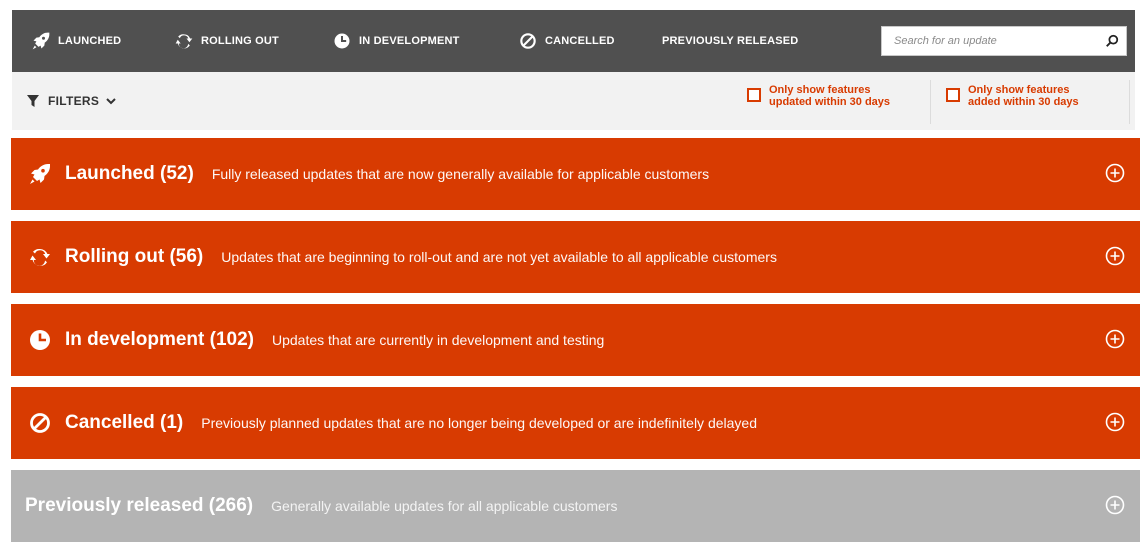 Image resolution: width=1140 pixels, height=544 pixels. What do you see at coordinates (580, 41) in the screenshot?
I see `nav-cancelled-label: CANCELLED` at bounding box center [580, 41].